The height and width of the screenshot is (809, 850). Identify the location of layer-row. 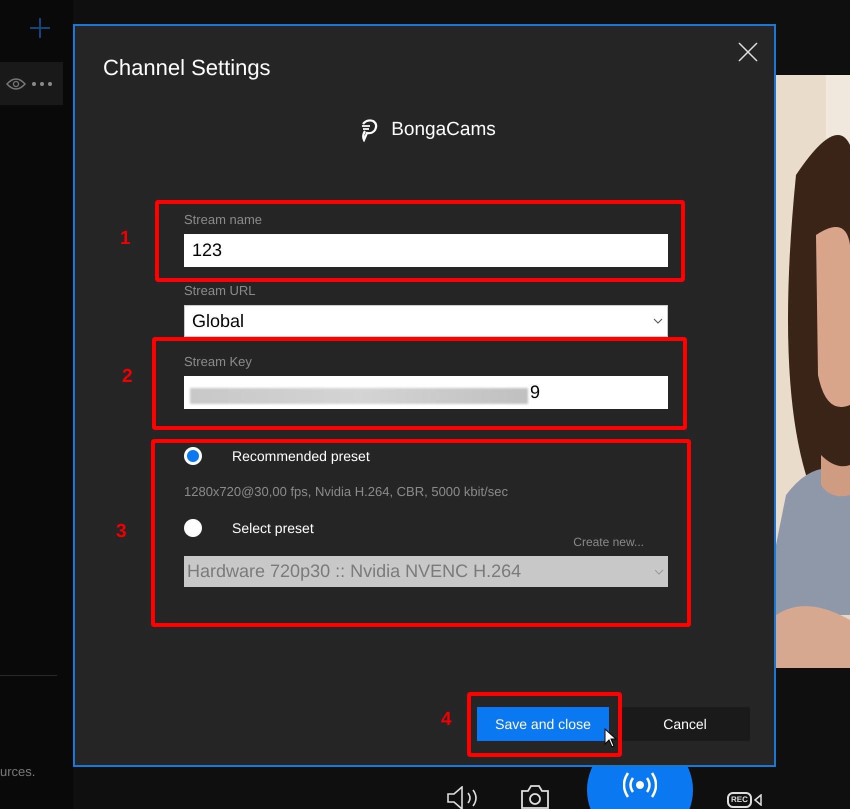
(31, 83).